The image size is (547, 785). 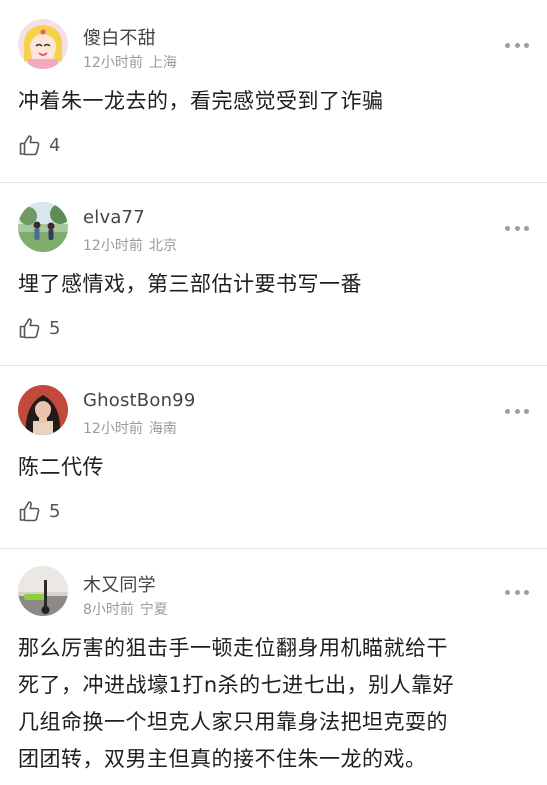 I want to click on comment-location: 上海, so click(x=162, y=63).